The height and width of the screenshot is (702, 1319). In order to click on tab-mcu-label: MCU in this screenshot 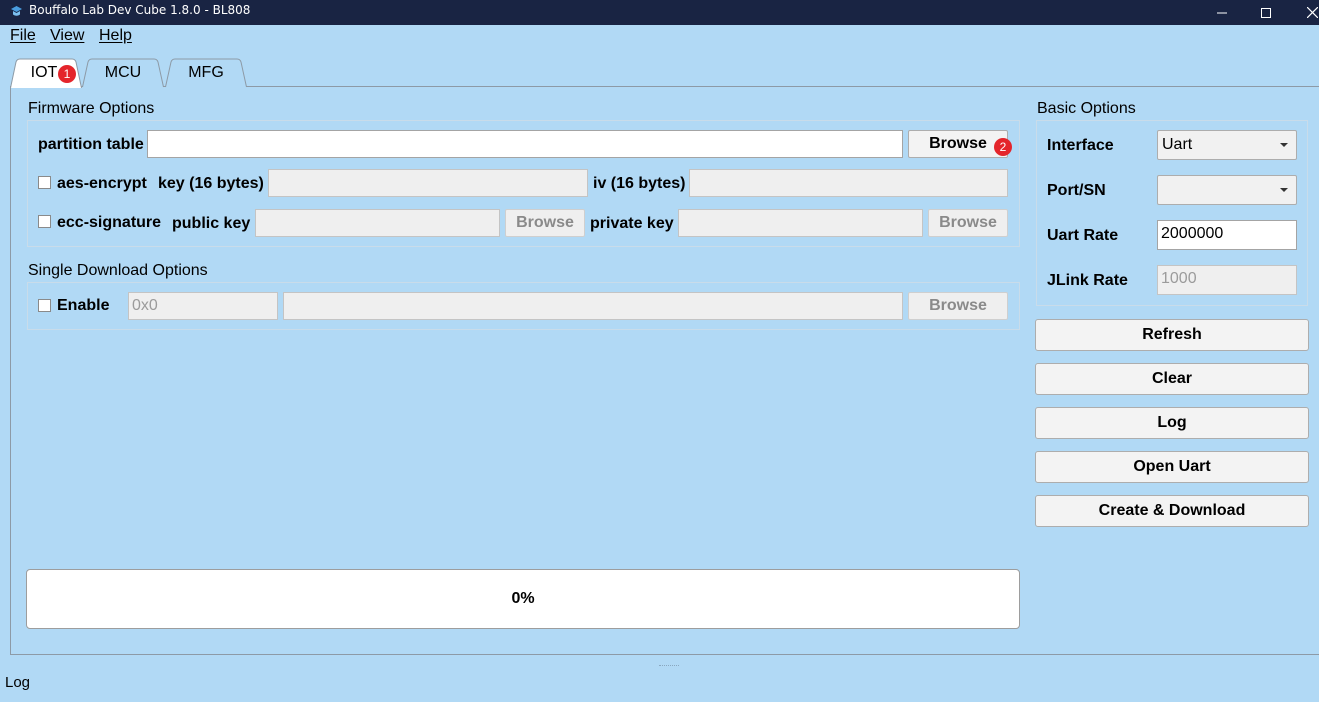, I will do `click(123, 72)`.